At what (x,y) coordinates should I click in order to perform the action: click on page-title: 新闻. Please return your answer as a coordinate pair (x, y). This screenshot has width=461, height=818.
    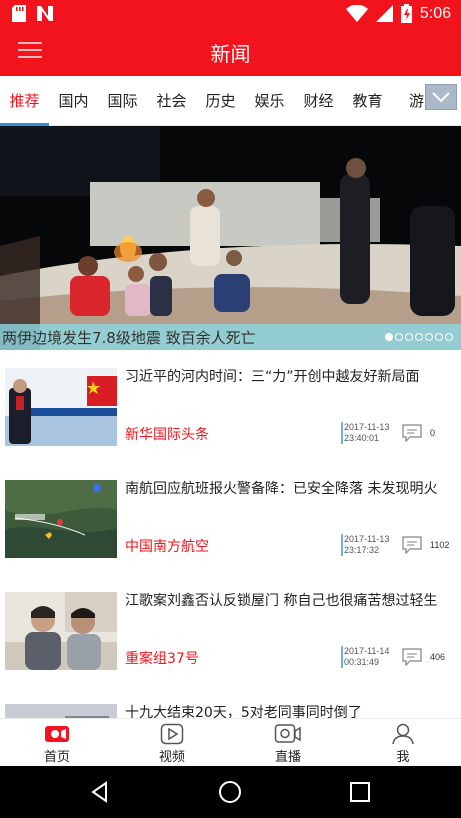
    Looking at the image, I should click on (230, 54).